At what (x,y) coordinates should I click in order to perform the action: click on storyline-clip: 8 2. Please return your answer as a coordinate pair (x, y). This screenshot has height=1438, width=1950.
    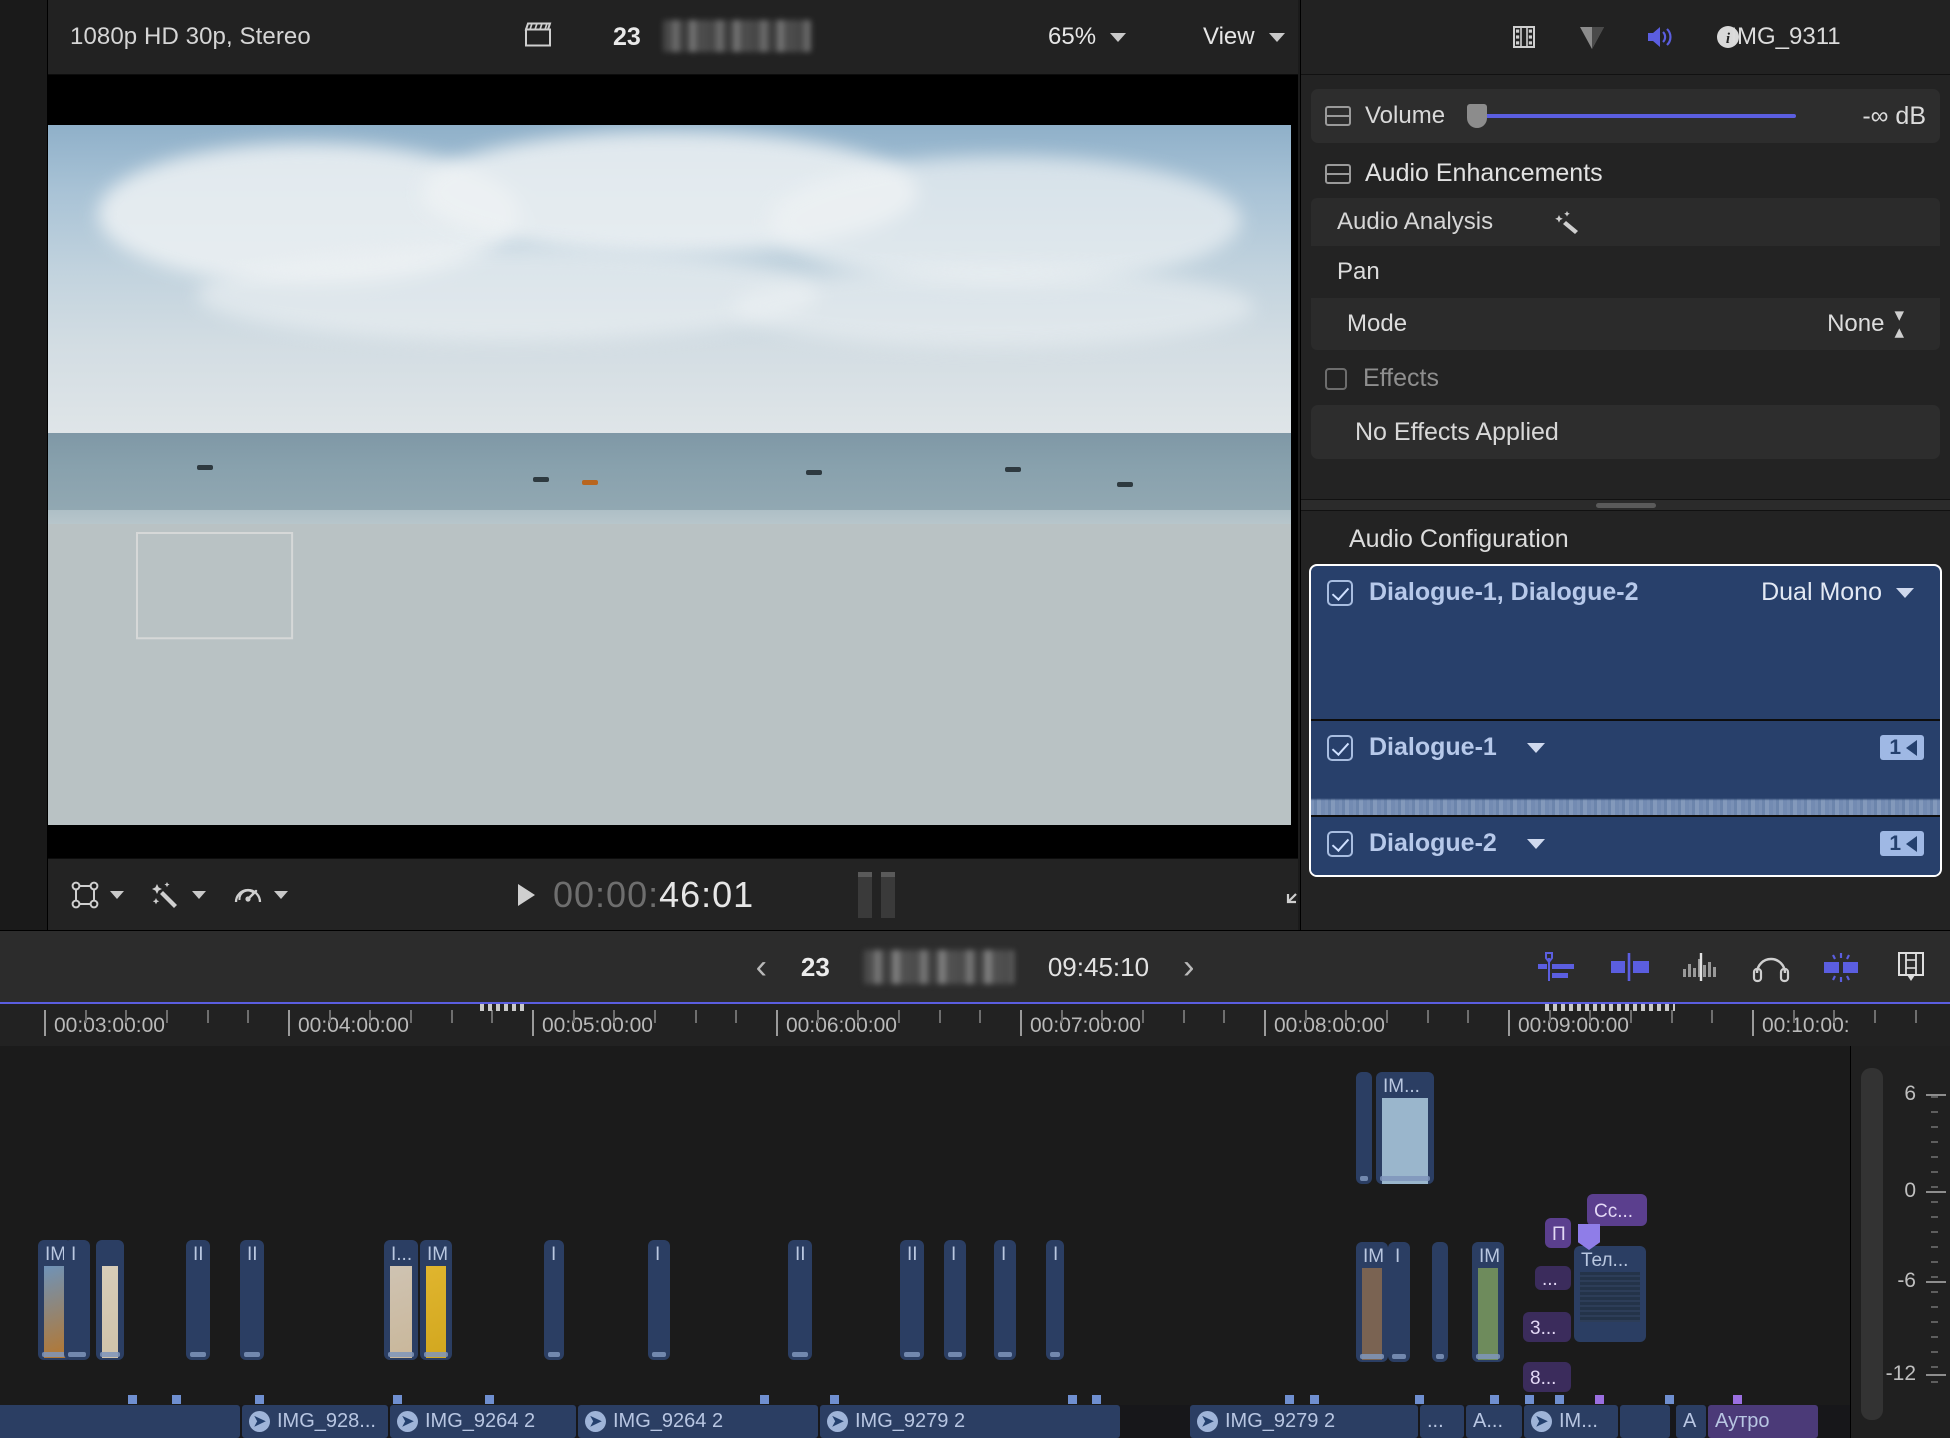
    Looking at the image, I should click on (120, 1421).